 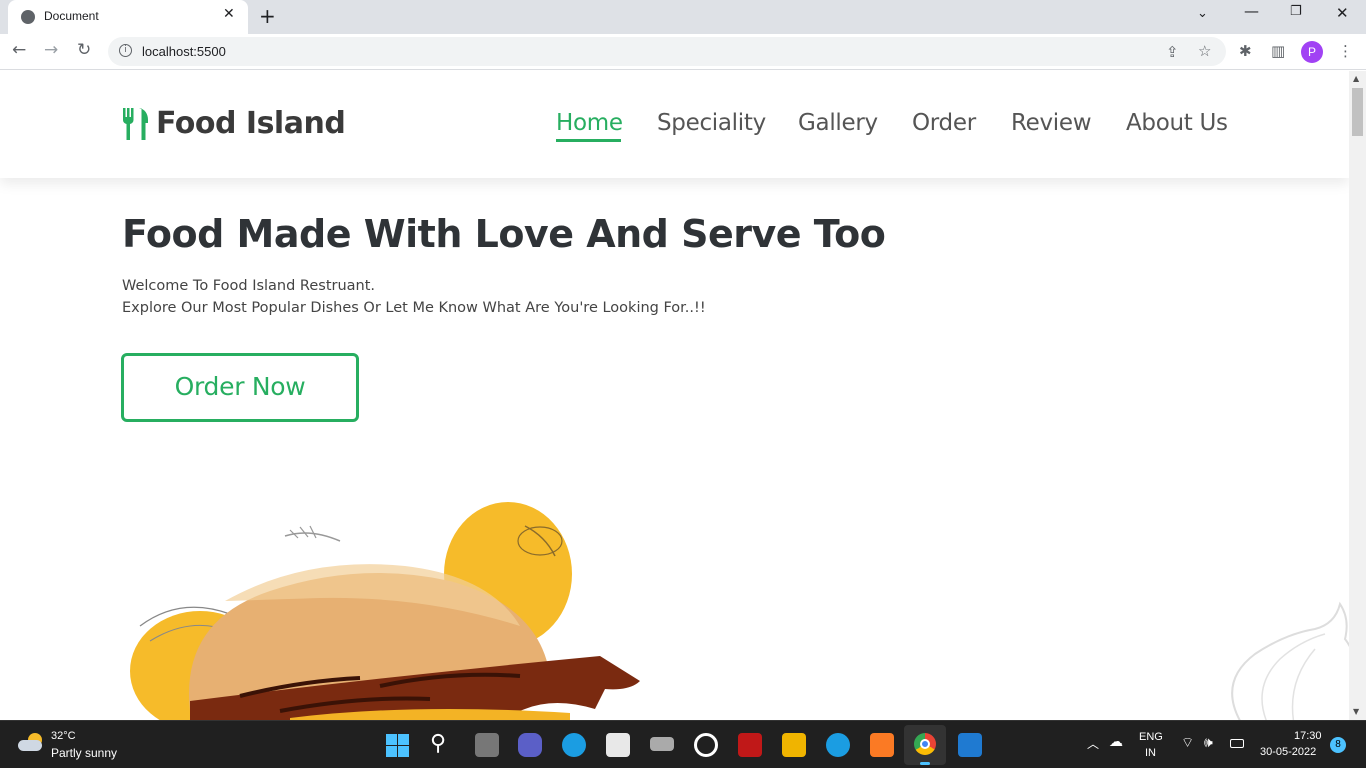 What do you see at coordinates (1357, 112) in the screenshot?
I see `scrollbar-thumb` at bounding box center [1357, 112].